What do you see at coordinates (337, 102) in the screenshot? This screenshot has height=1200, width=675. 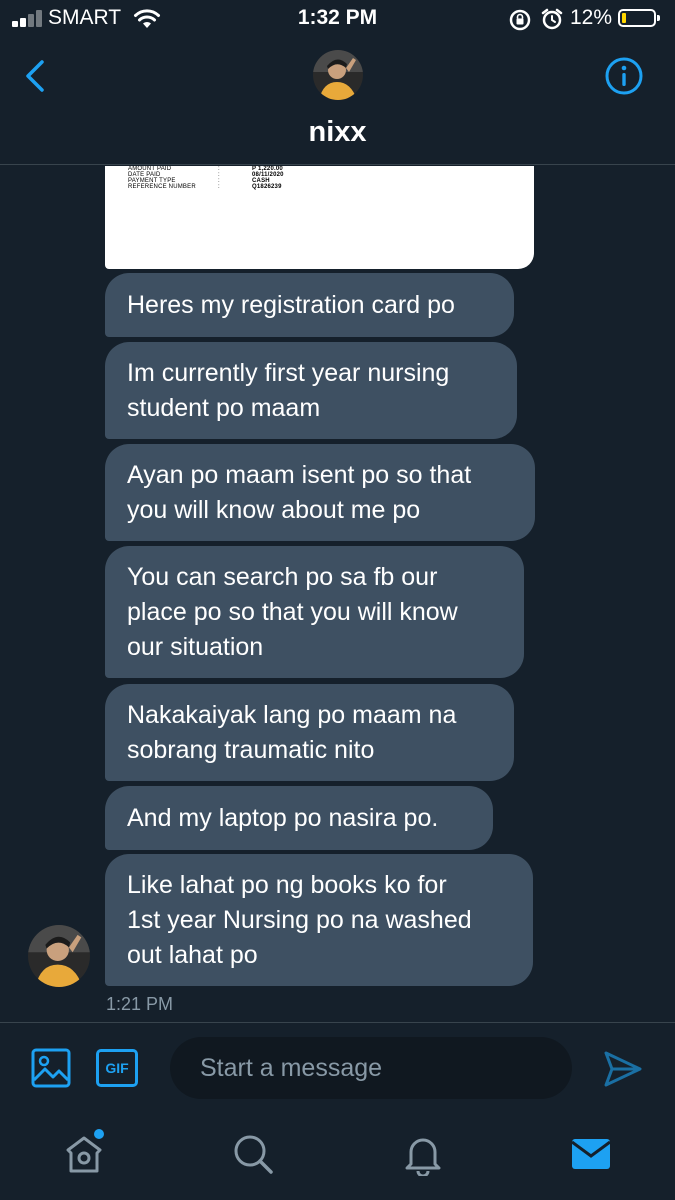 I see `conversation-header: nixx` at bounding box center [337, 102].